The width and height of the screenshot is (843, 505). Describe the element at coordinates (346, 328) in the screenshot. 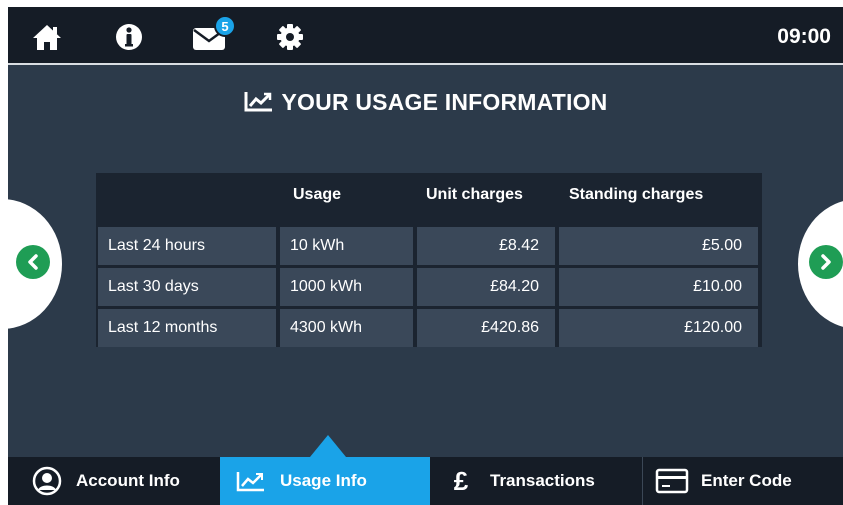

I see `usage-cell: 4300 kWh` at that location.